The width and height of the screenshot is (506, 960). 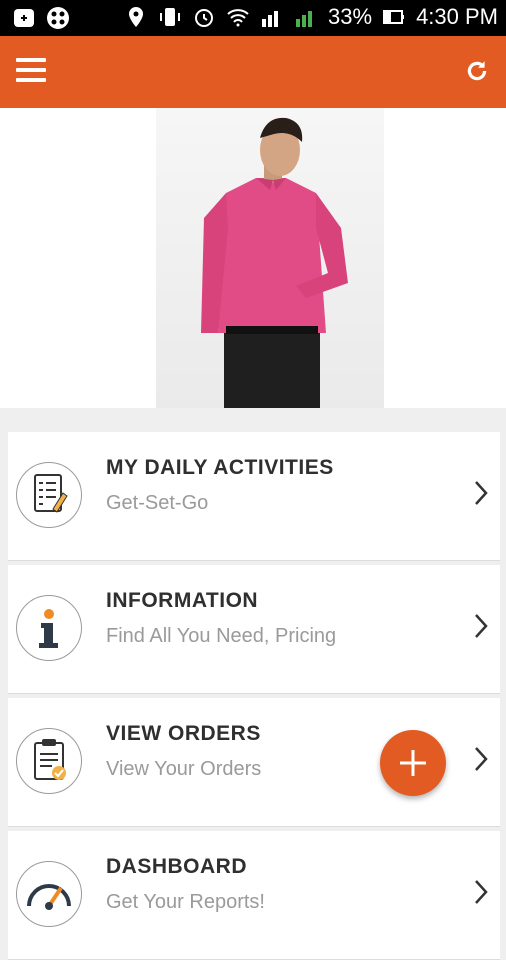 I want to click on clipboard-icon, so click(x=49, y=761).